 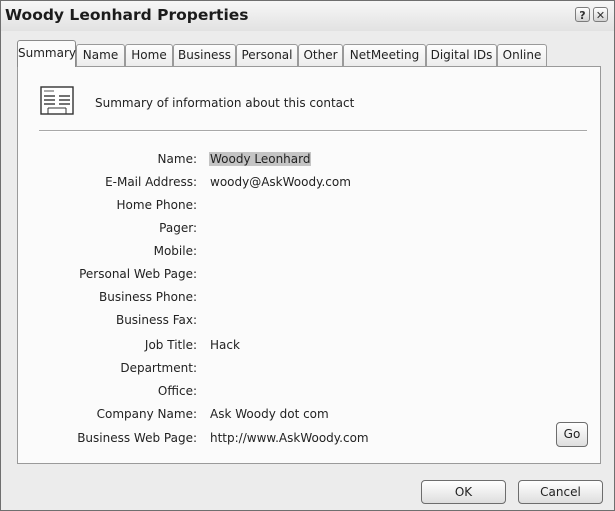 I want to click on dialog-title: Woody Leonhard Properties, so click(x=127, y=15).